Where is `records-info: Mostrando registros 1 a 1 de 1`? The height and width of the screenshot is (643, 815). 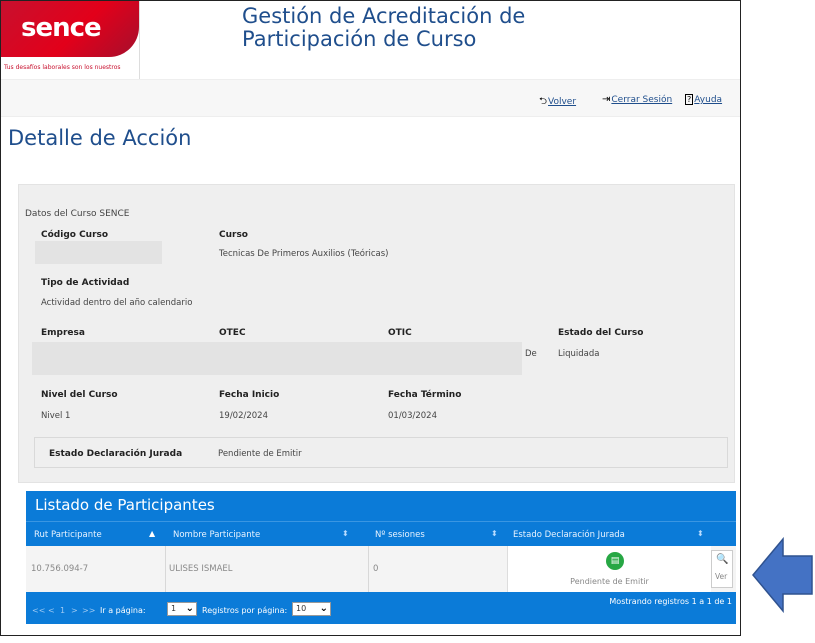
records-info: Mostrando registros 1 a 1 de 1 is located at coordinates (670, 601).